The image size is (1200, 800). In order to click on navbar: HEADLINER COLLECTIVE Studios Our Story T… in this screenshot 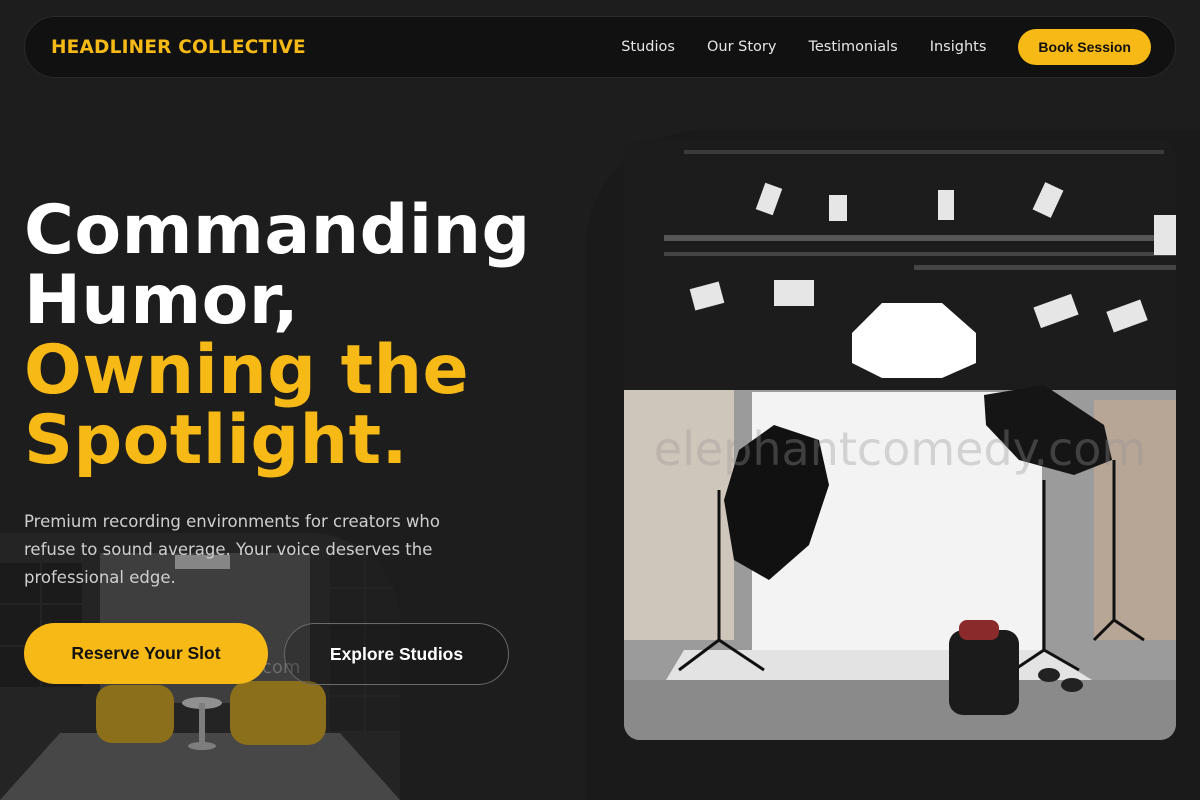, I will do `click(600, 47)`.